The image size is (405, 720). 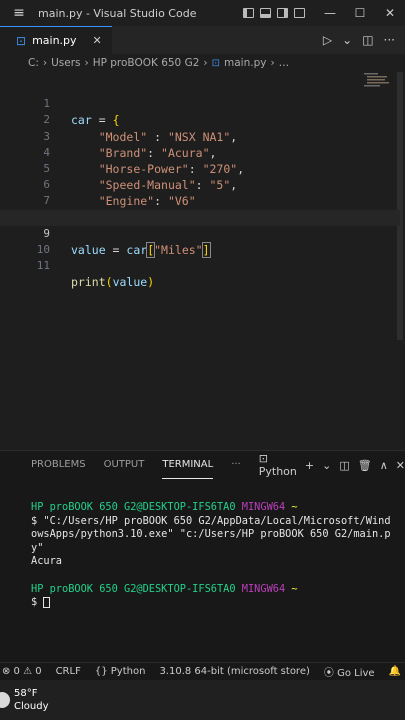 I want to click on notifications-icon: 🔔, so click(x=395, y=671).